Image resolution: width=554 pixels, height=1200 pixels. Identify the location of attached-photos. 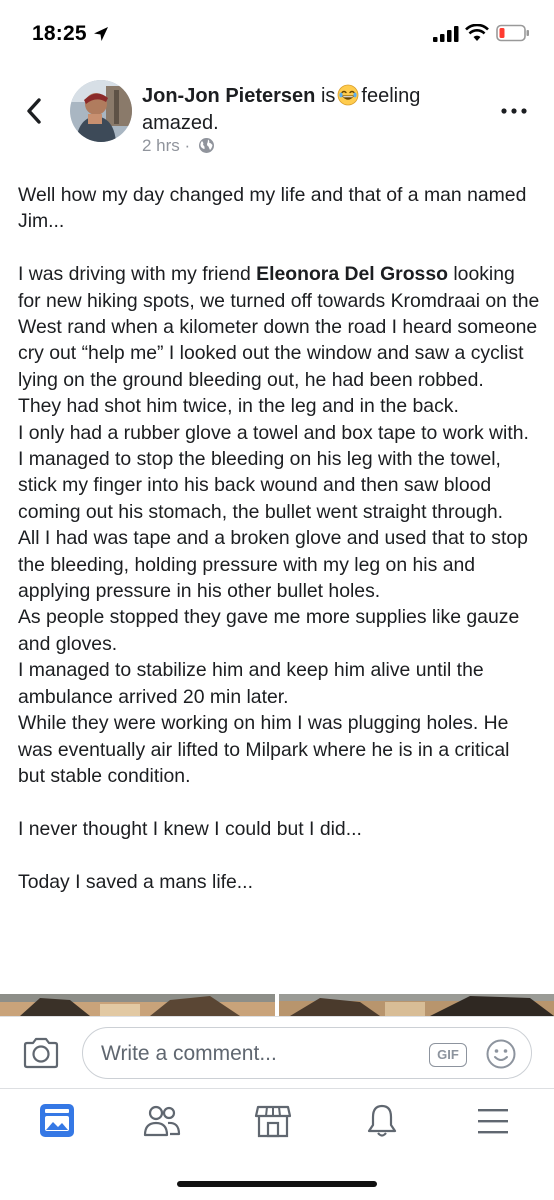
(277, 1005).